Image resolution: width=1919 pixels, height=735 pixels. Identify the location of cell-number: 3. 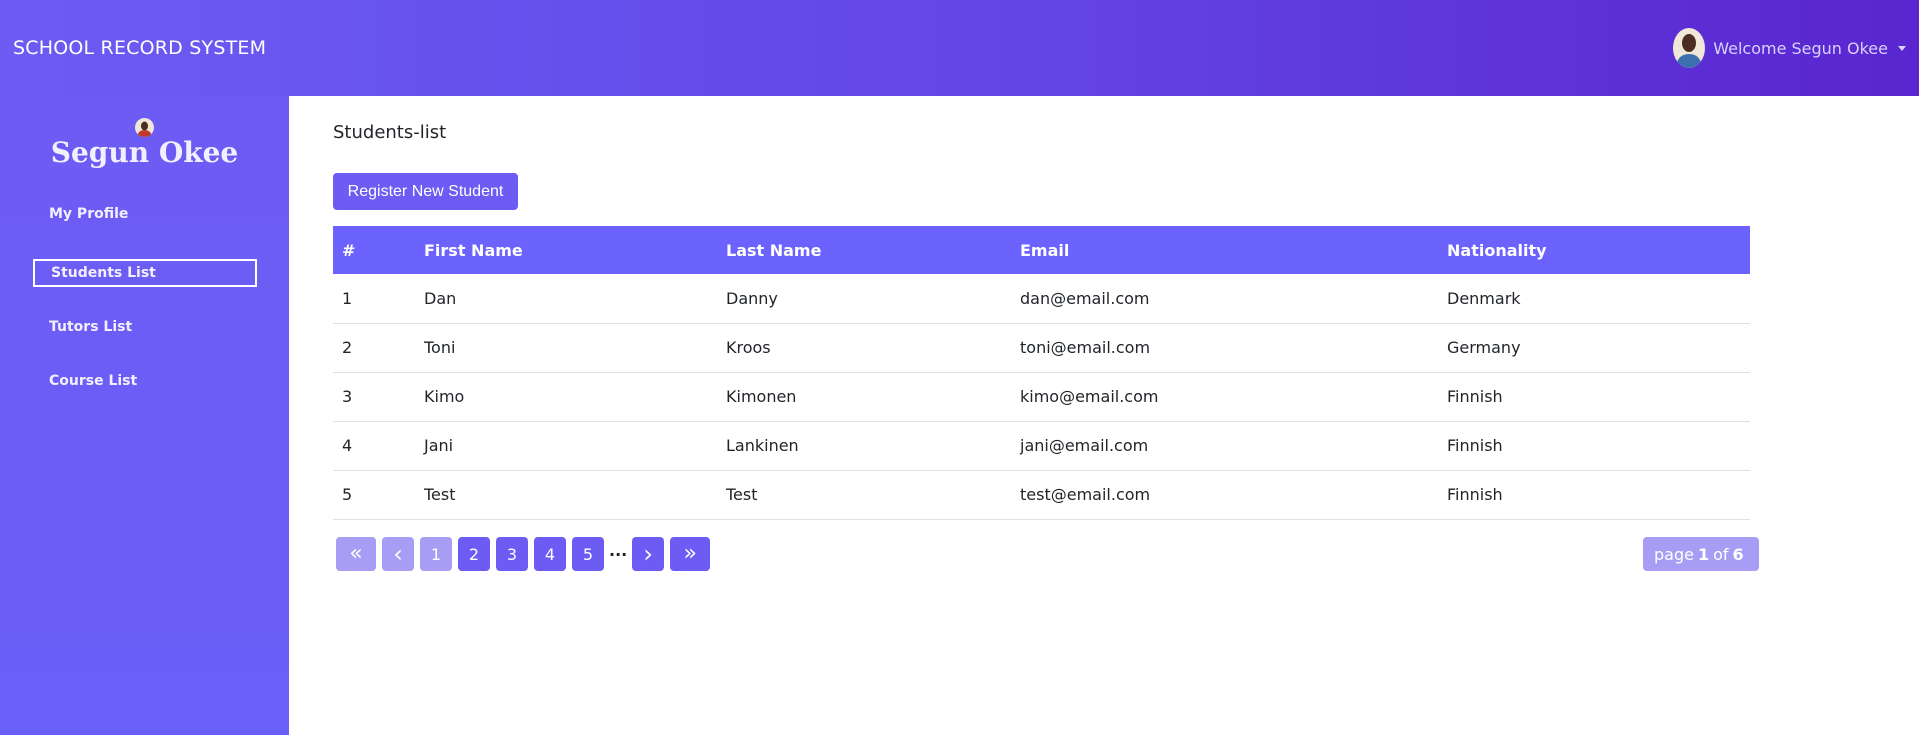
(374, 397).